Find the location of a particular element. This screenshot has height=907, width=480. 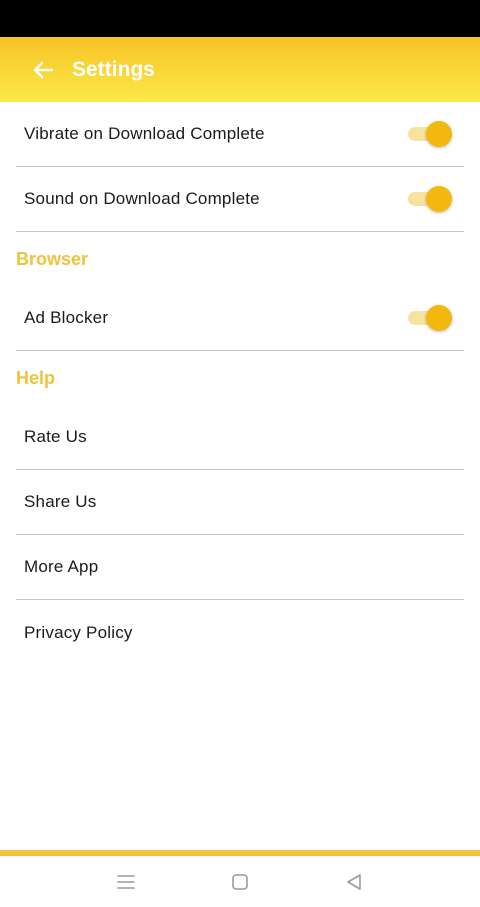

ad-blocker-toggle is located at coordinates (430, 318).